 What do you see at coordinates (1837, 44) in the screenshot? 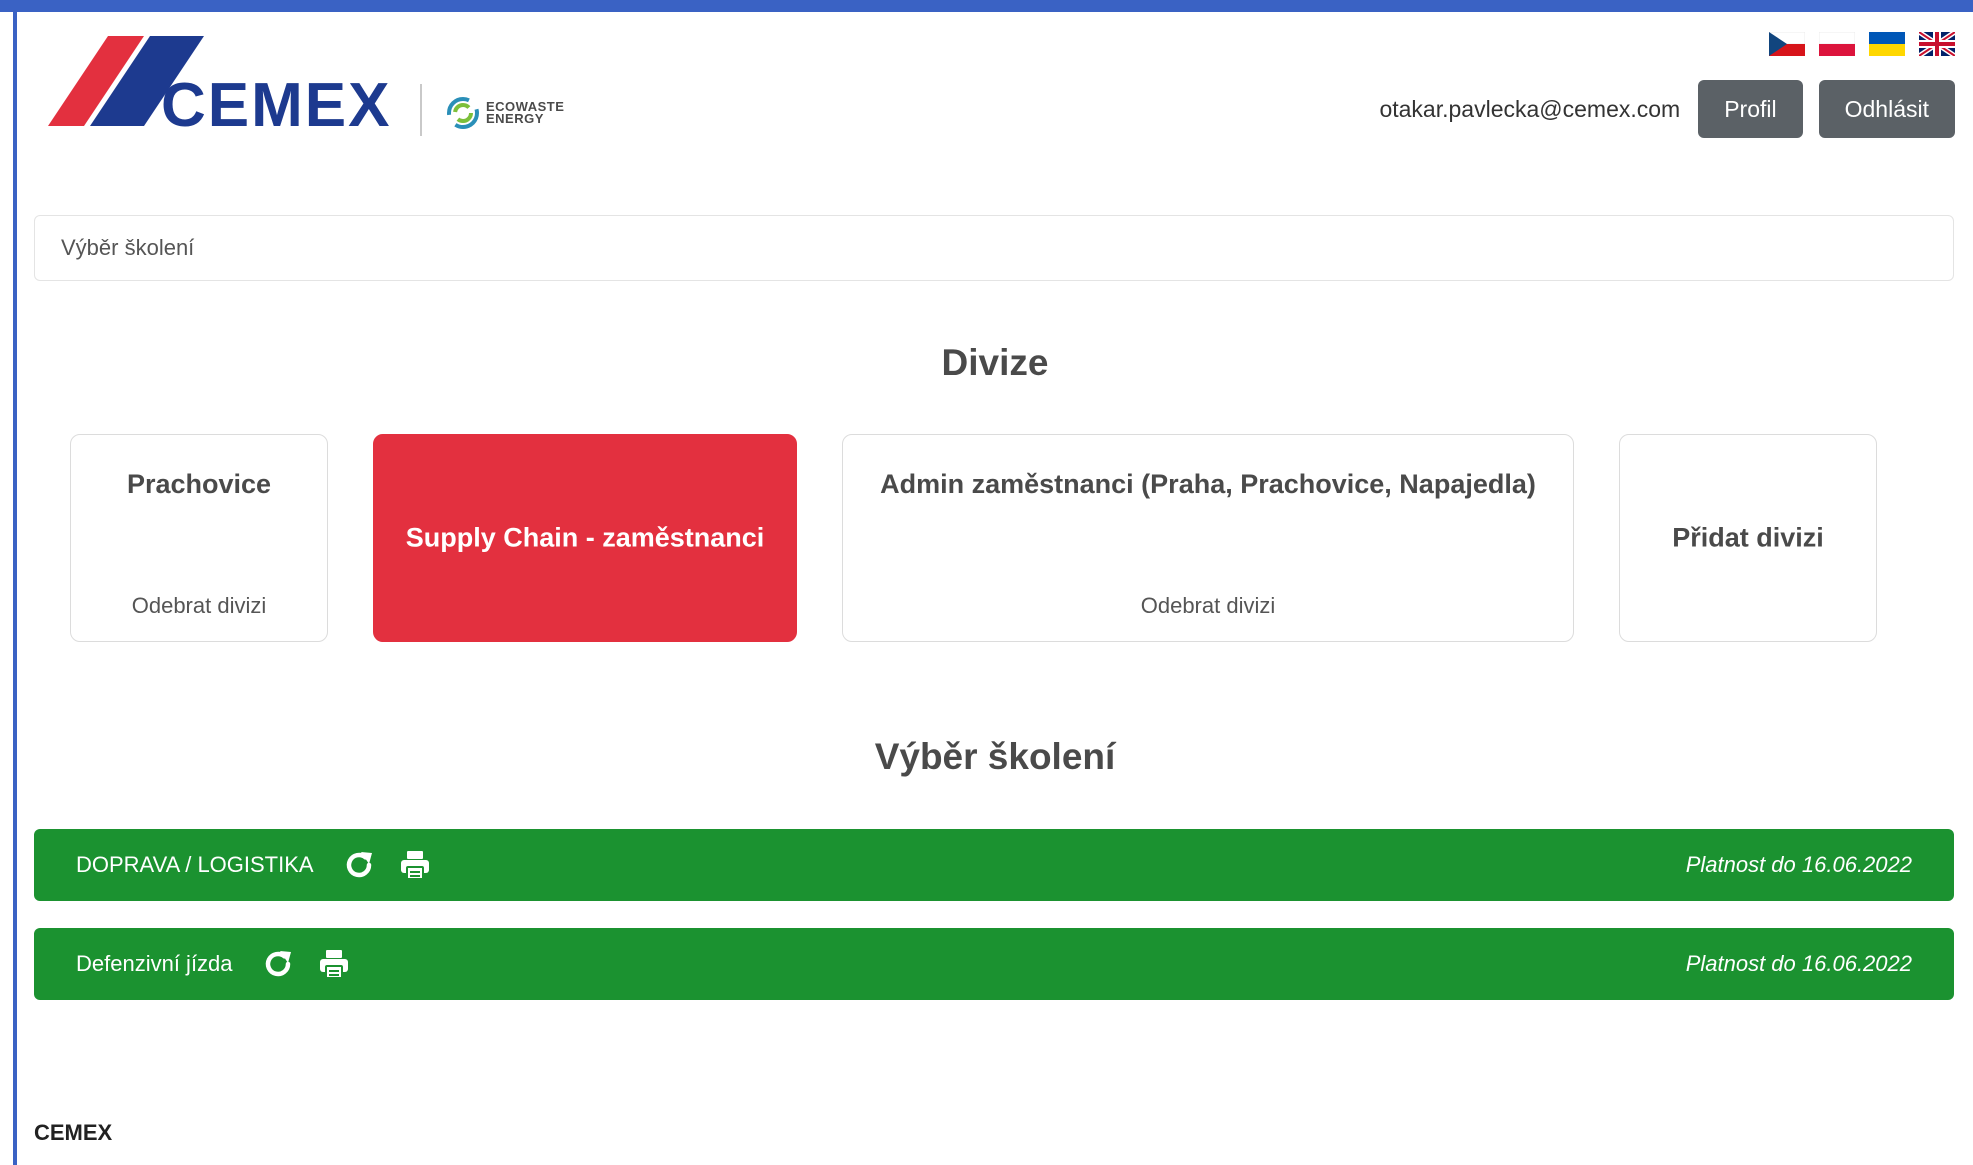
I see `pl-flag-icon` at bounding box center [1837, 44].